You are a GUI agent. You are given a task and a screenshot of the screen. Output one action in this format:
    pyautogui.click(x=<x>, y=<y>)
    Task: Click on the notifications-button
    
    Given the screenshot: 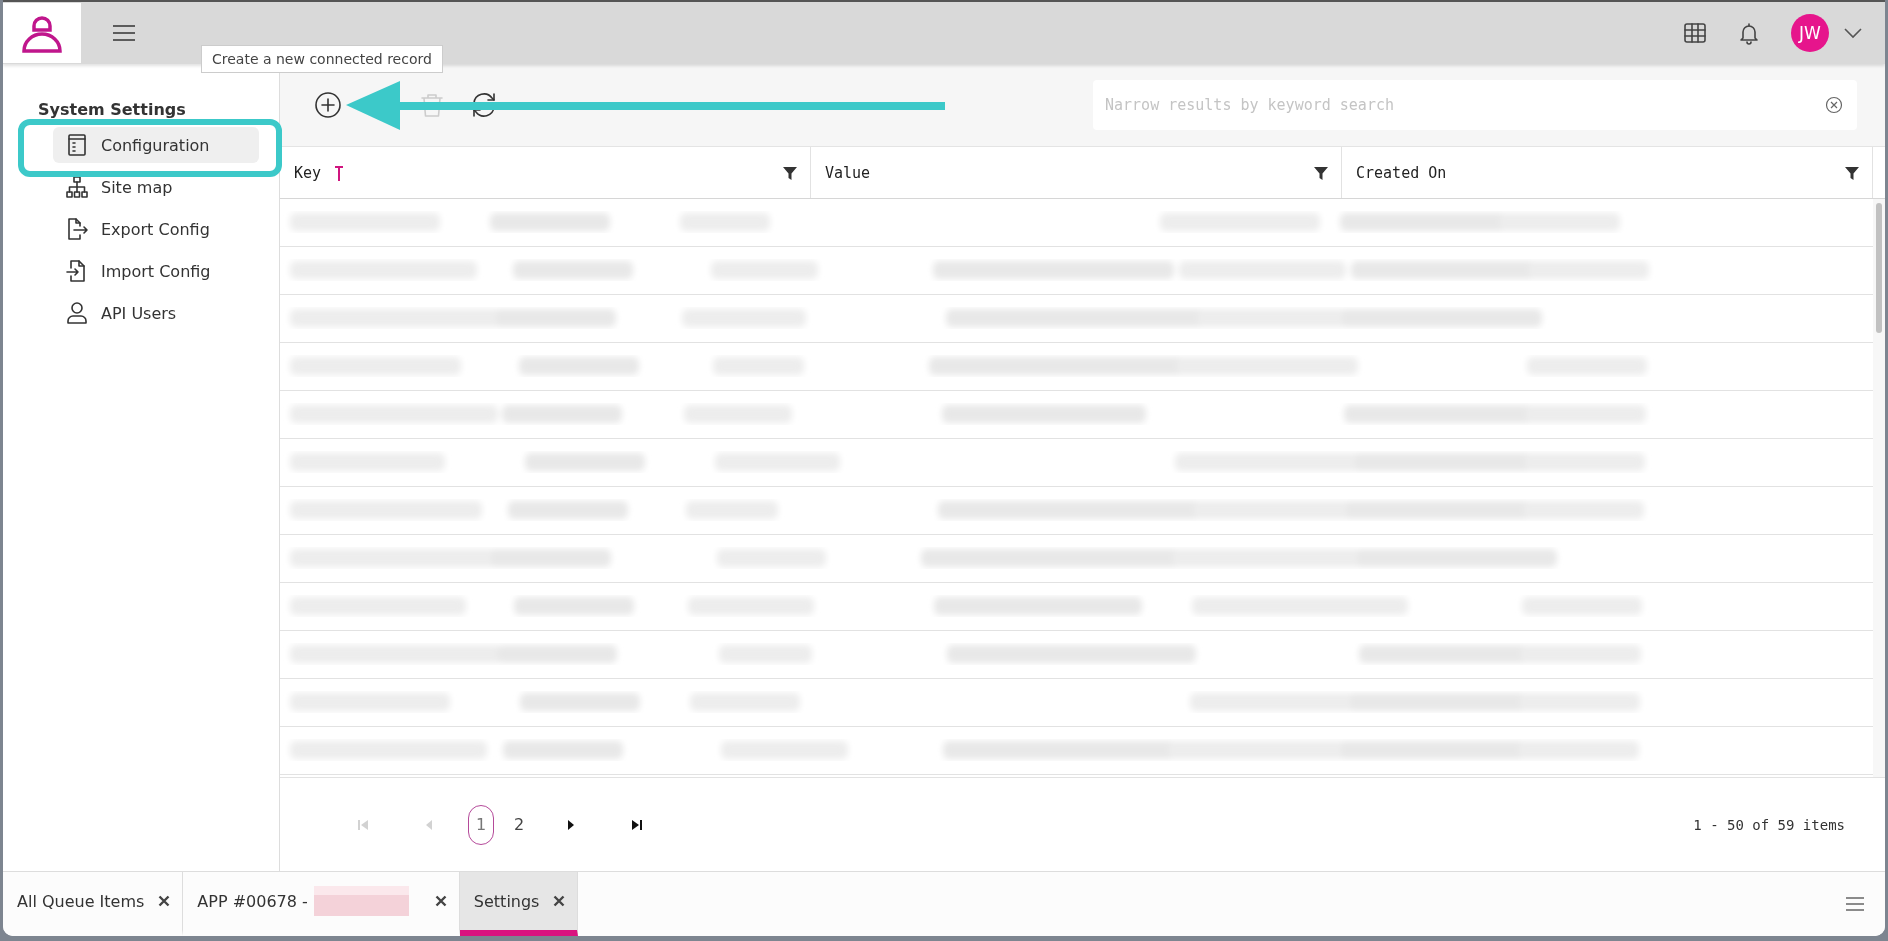 What is the action you would take?
    pyautogui.click(x=1749, y=33)
    